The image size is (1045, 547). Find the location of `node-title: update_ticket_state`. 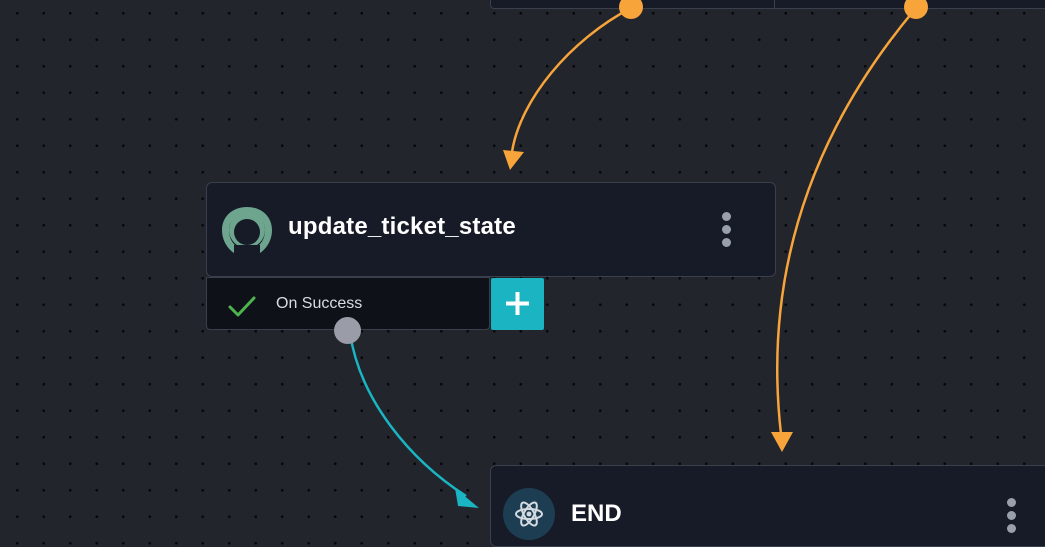

node-title: update_ticket_state is located at coordinates (402, 226).